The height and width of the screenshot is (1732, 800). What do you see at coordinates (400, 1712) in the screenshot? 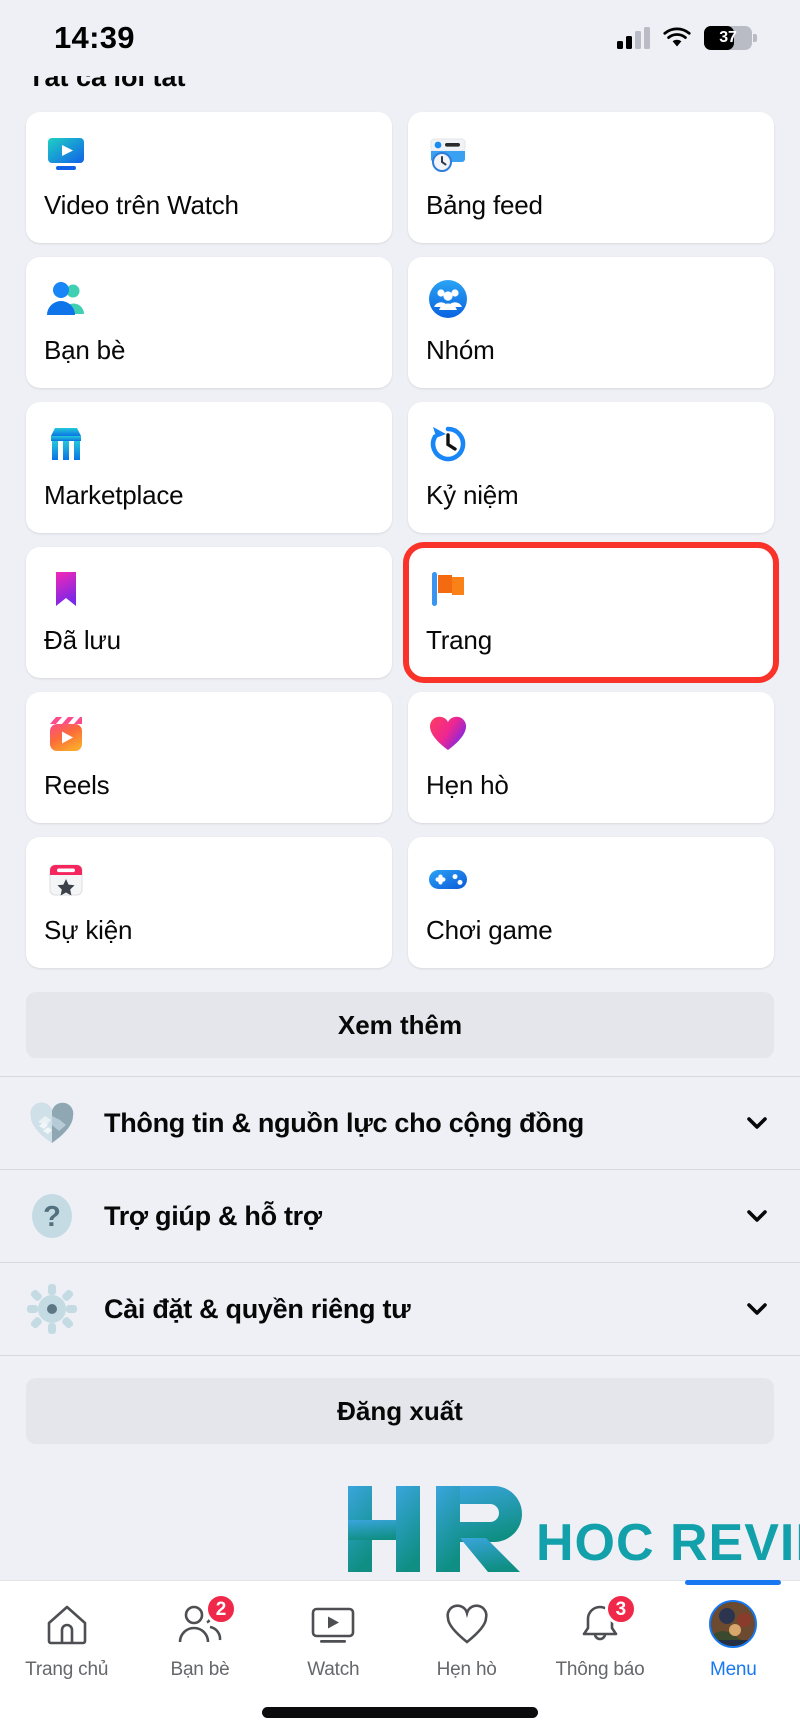
I see `home-indicator` at bounding box center [400, 1712].